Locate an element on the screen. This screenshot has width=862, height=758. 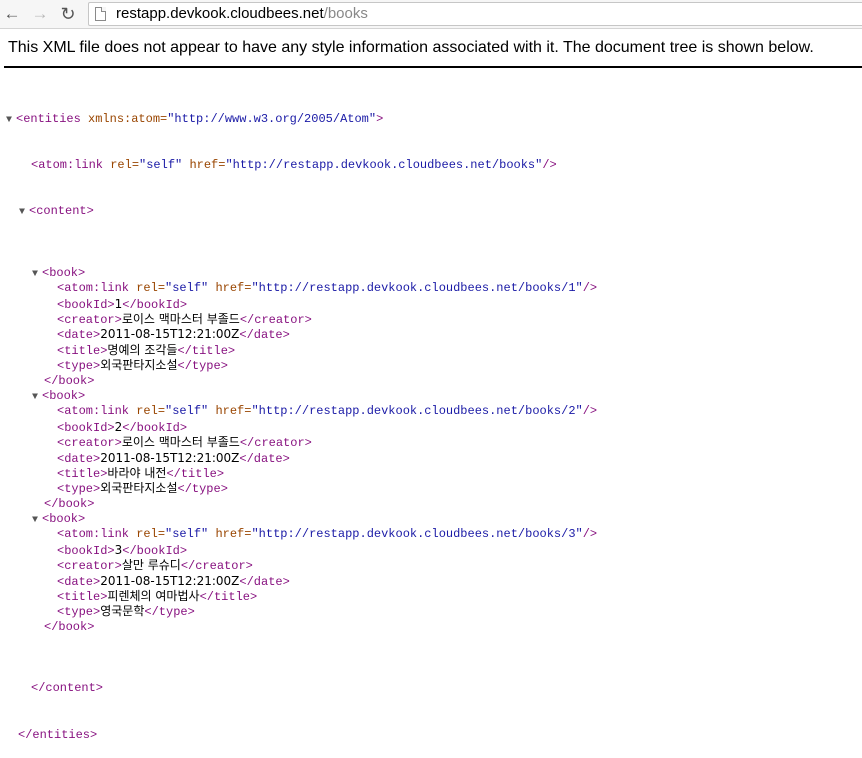
page-icon is located at coordinates (100, 14).